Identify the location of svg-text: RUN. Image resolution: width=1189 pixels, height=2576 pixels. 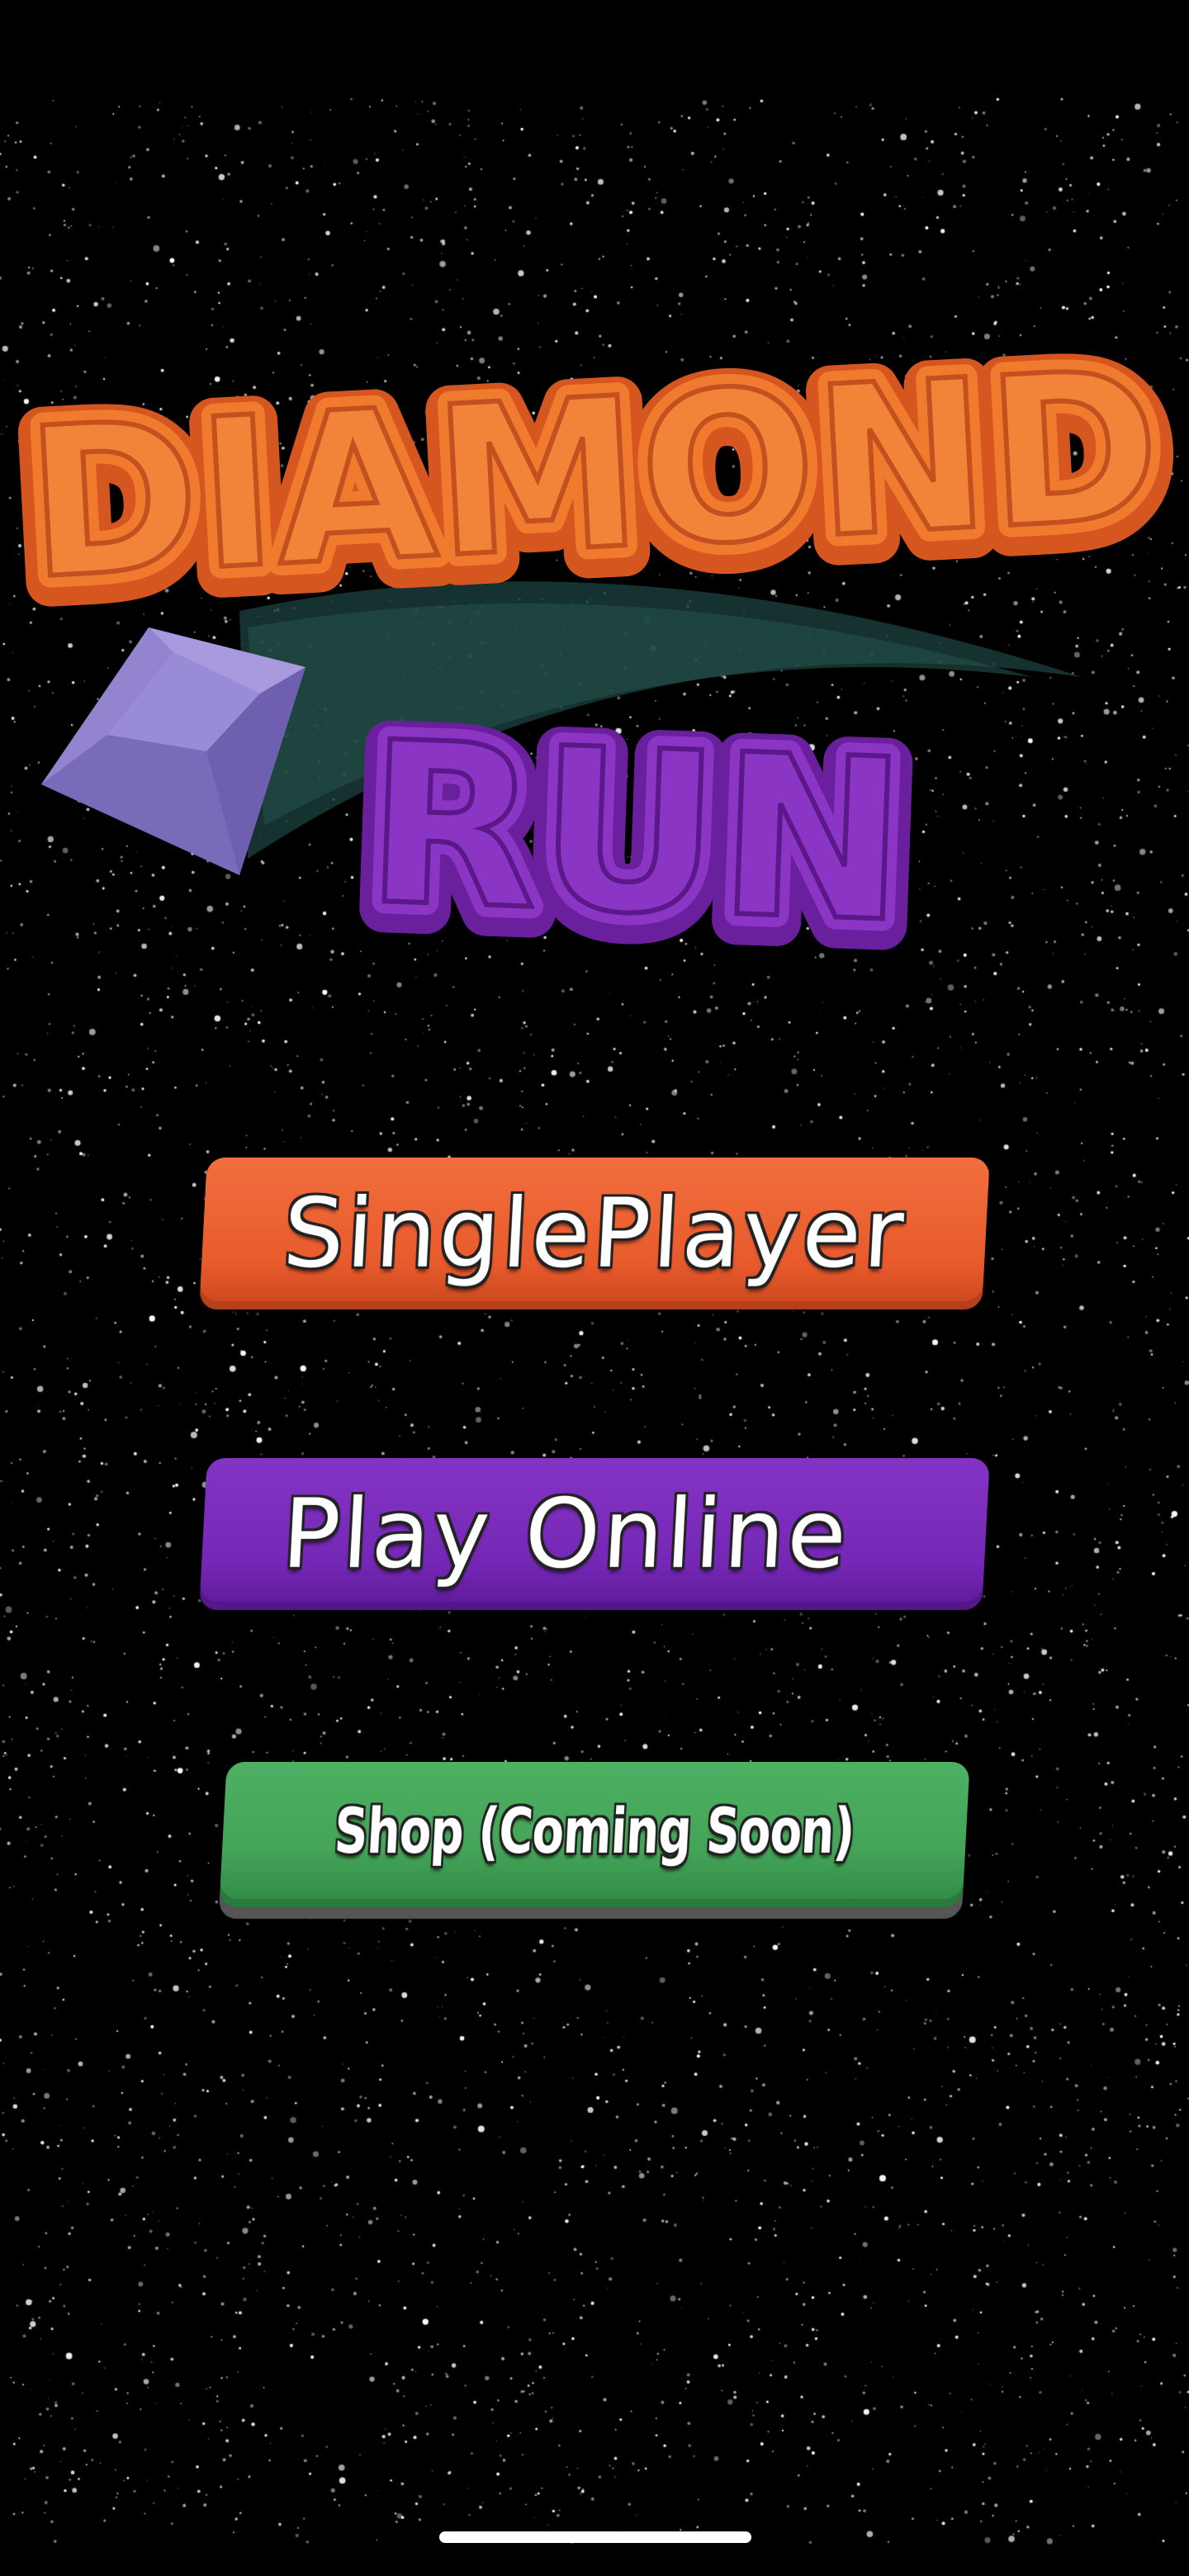
(636, 833).